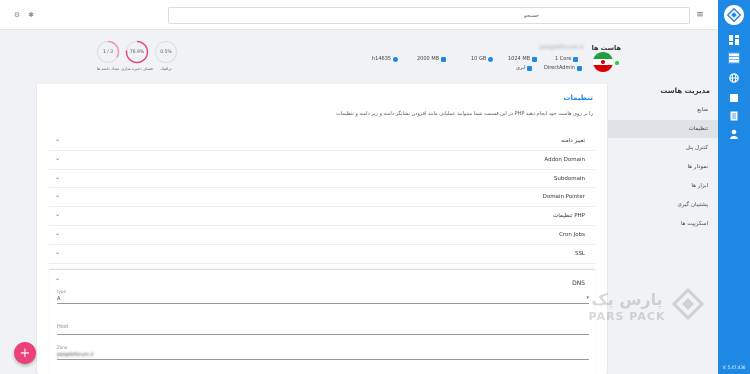  I want to click on accordion-addon-domain: Addon Domain ⌄, so click(322, 160).